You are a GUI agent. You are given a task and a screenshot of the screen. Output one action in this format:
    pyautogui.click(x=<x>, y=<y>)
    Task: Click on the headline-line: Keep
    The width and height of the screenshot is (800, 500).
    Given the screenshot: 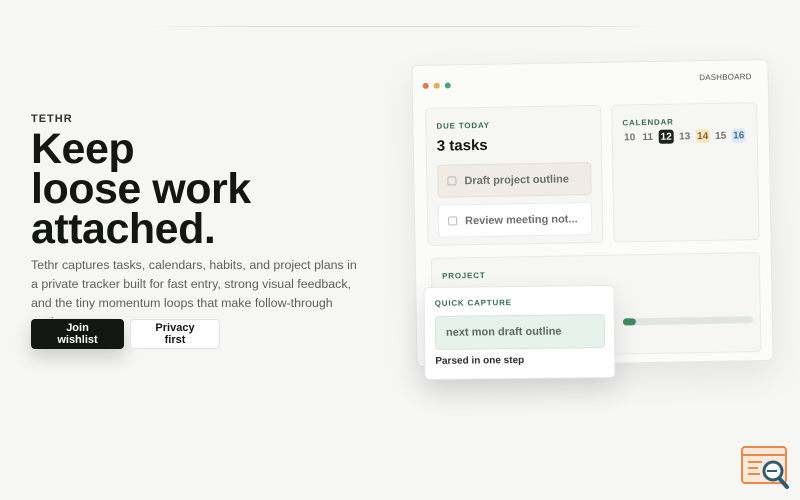 What is the action you would take?
    pyautogui.click(x=83, y=149)
    